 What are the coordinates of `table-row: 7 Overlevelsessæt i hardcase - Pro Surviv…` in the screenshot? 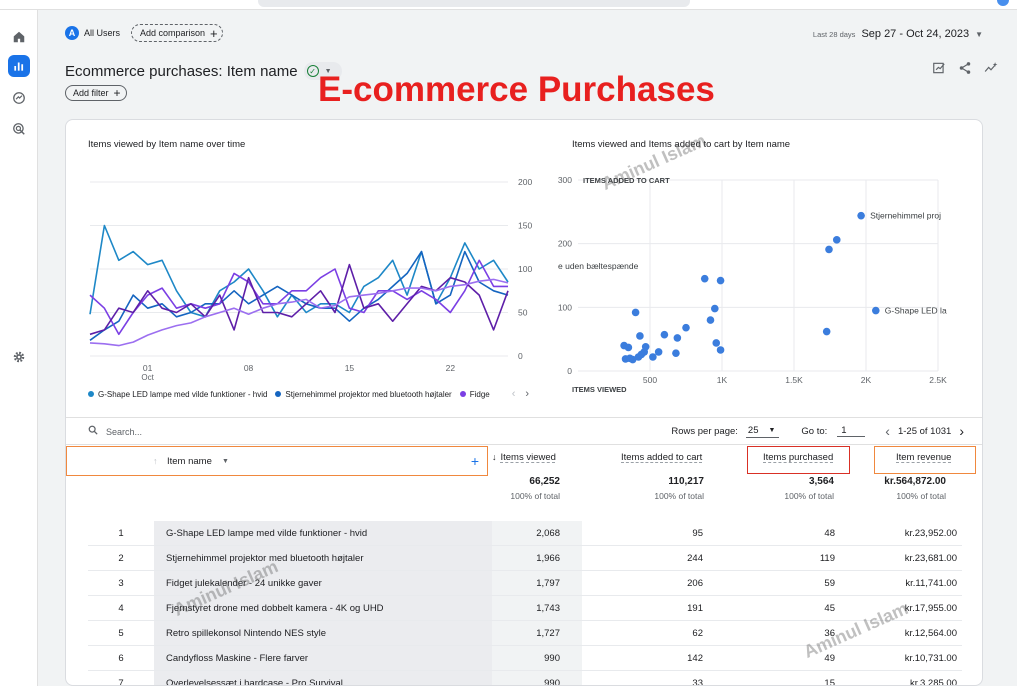 It's located at (525, 678).